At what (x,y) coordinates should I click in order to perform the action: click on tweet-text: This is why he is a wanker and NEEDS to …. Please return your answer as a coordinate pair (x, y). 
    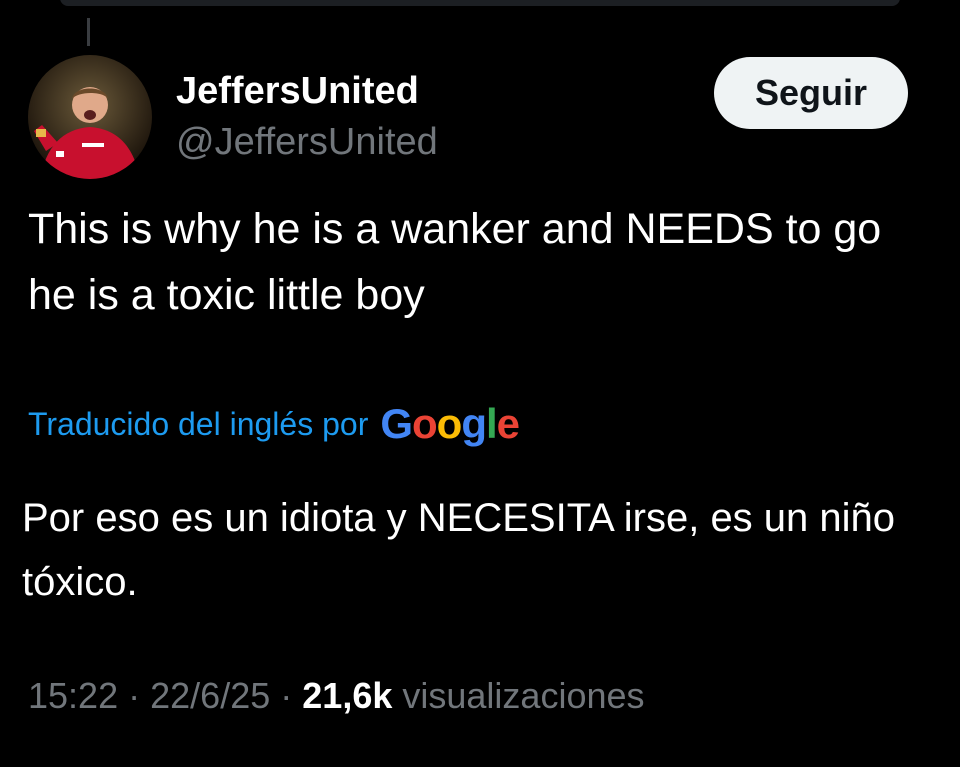
    Looking at the image, I should click on (455, 262).